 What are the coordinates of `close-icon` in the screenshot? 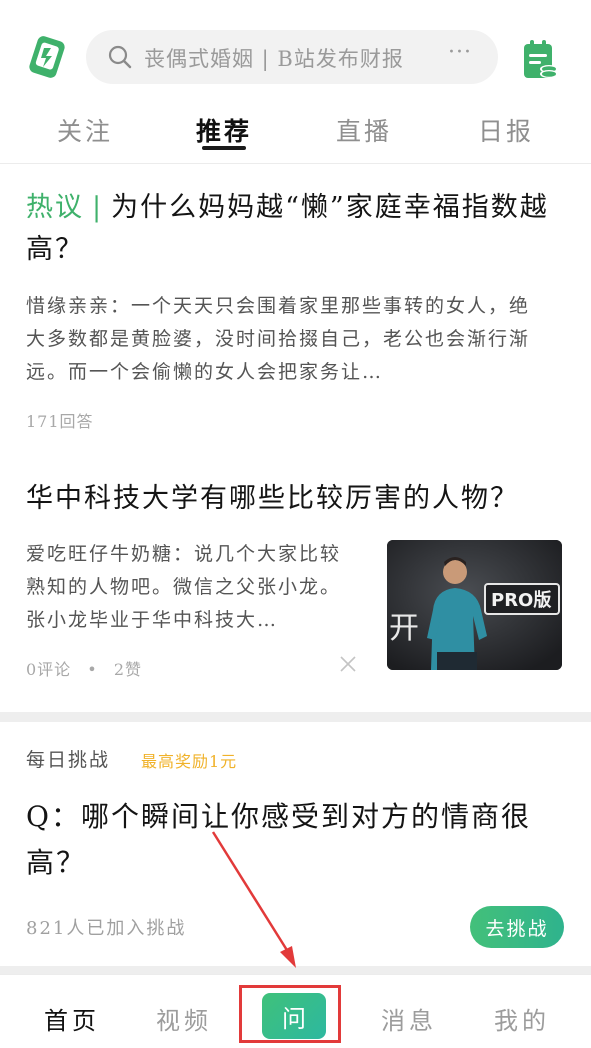 It's located at (348, 664).